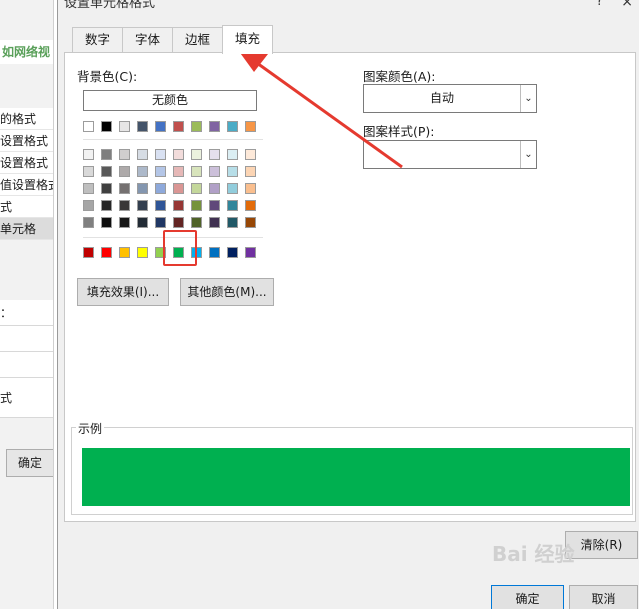 The width and height of the screenshot is (639, 609). What do you see at coordinates (527, 597) in the screenshot?
I see `ok-button: 确定` at bounding box center [527, 597].